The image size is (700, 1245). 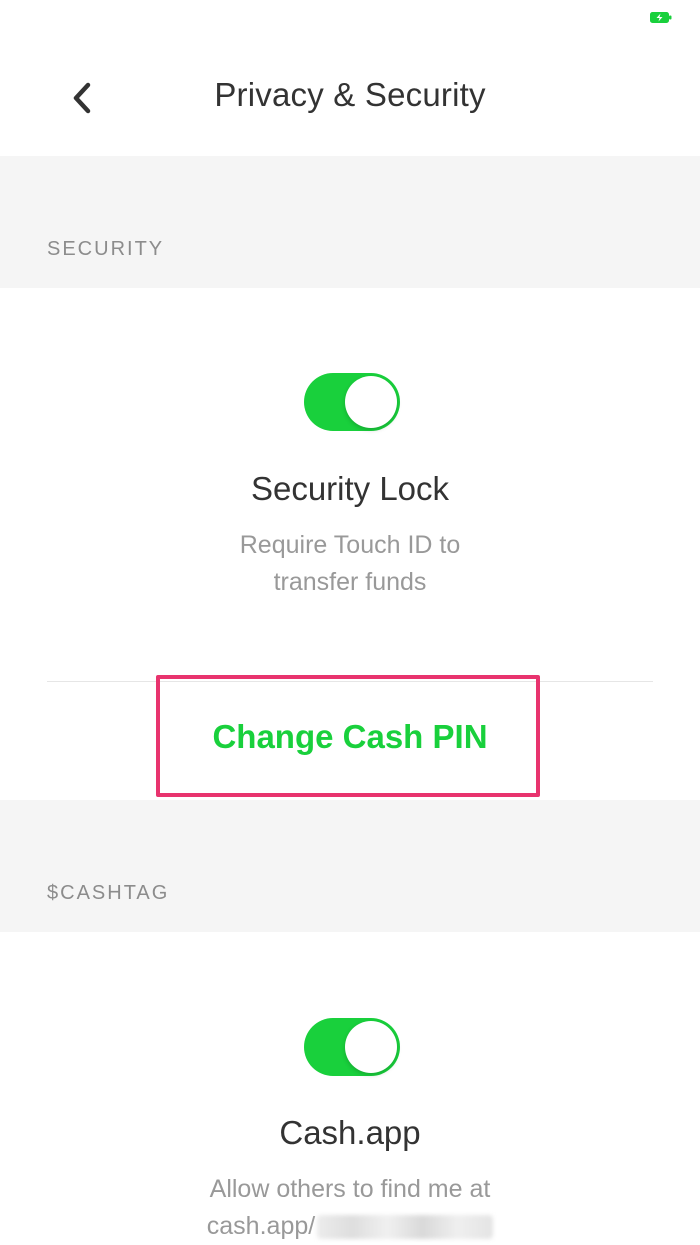 What do you see at coordinates (108, 893) in the screenshot?
I see `section-label-cashtag: $CASHTAG` at bounding box center [108, 893].